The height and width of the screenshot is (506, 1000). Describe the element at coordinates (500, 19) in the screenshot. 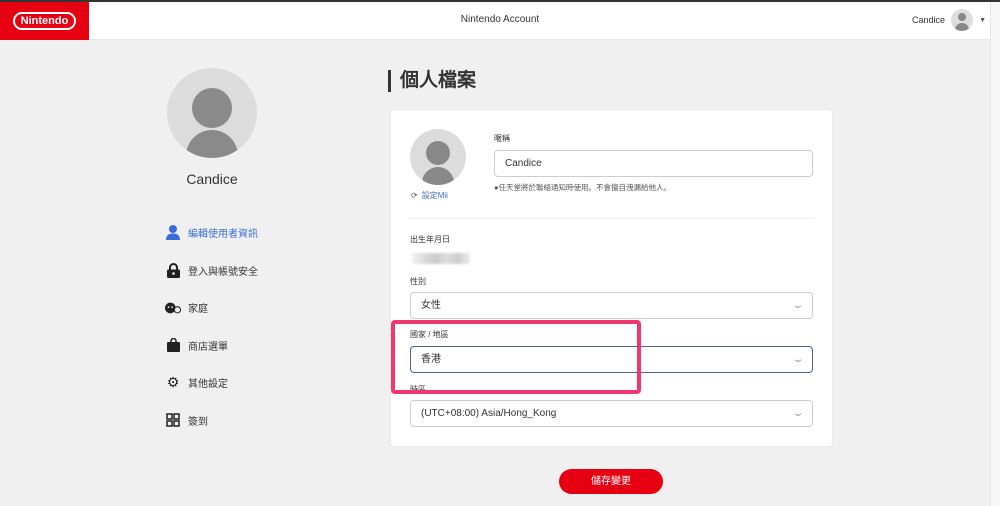

I see `header-title: Nintendo Account` at that location.